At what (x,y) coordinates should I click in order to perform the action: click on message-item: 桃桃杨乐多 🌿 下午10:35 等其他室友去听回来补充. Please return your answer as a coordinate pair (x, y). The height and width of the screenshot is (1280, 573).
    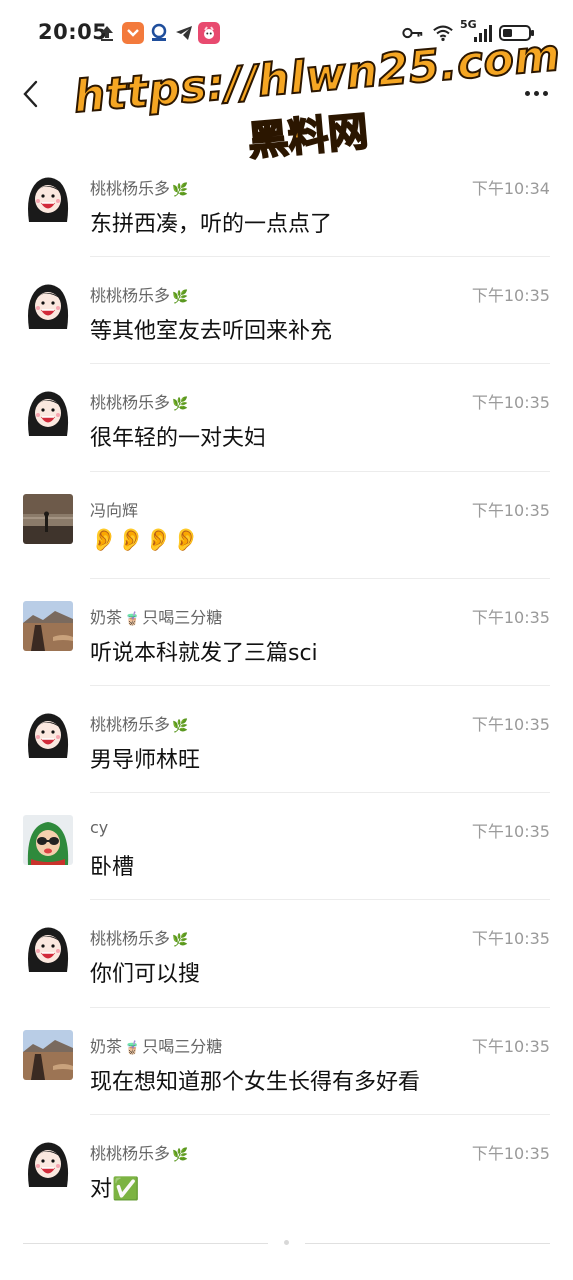
    Looking at the image, I should click on (286, 311).